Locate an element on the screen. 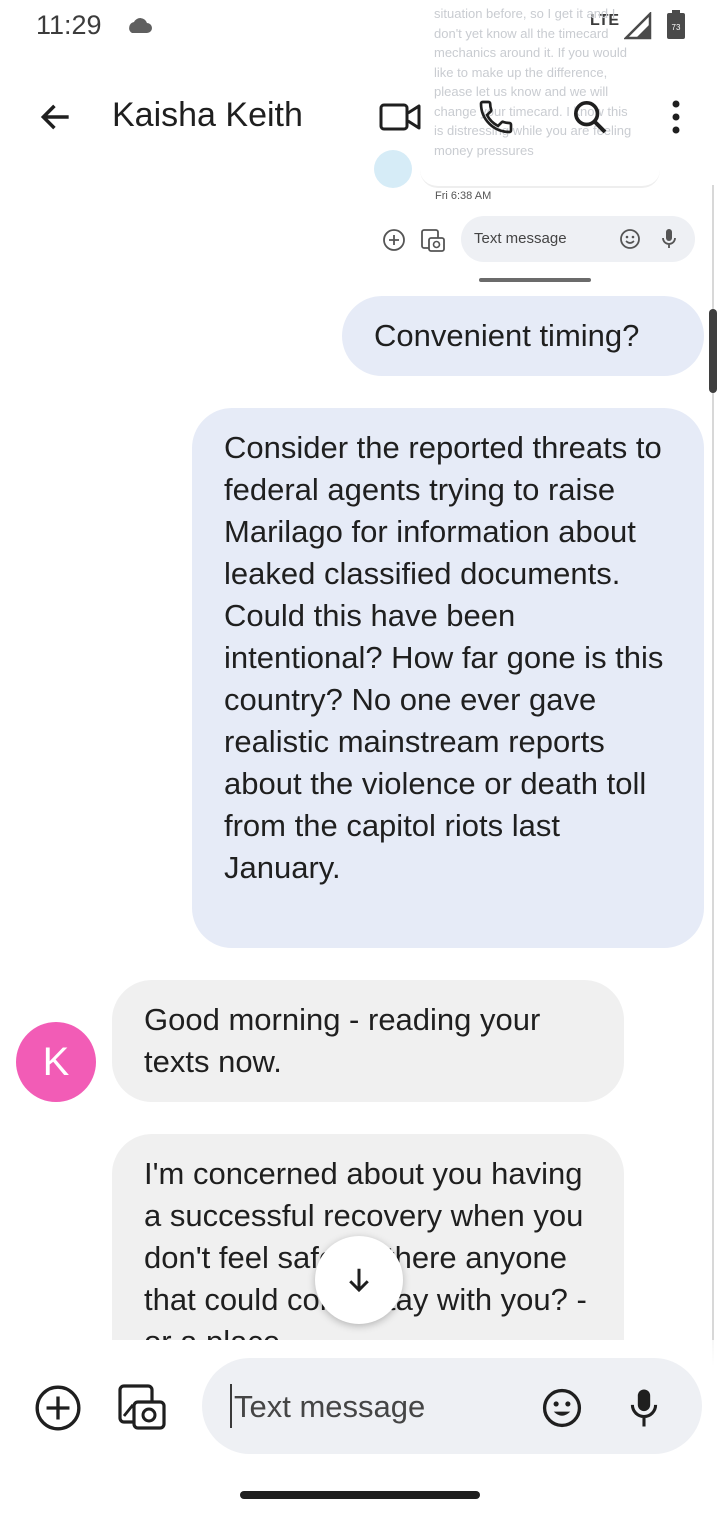 The height and width of the screenshot is (1520, 720). gallery-camera-icon is located at coordinates (142, 1407).